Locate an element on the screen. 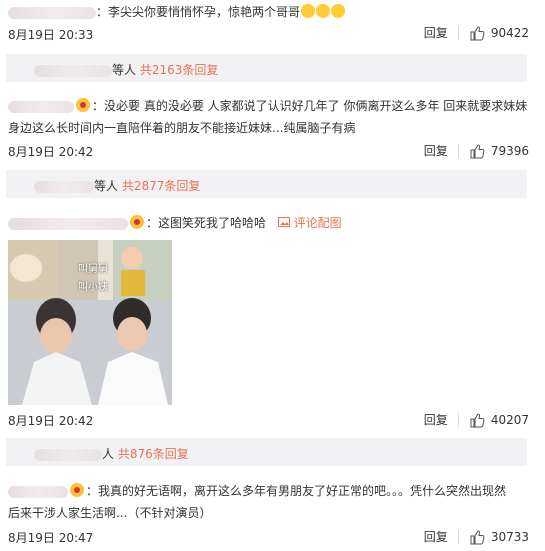 The image size is (545, 551). comment-picture-link: 评论配图 is located at coordinates (318, 223).